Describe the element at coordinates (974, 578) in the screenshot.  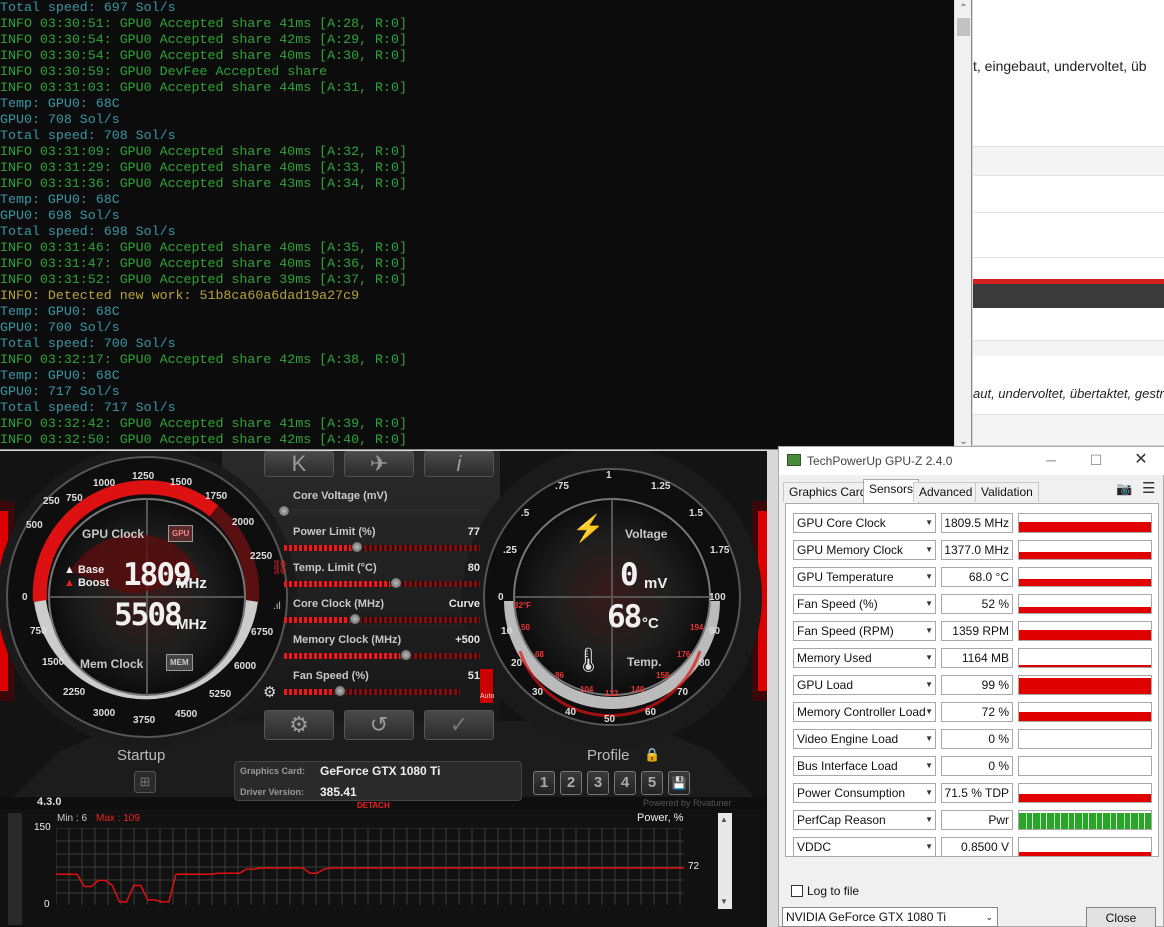
I see `sensor-row: GPU Temperature ▼ 68.0 °C` at that location.